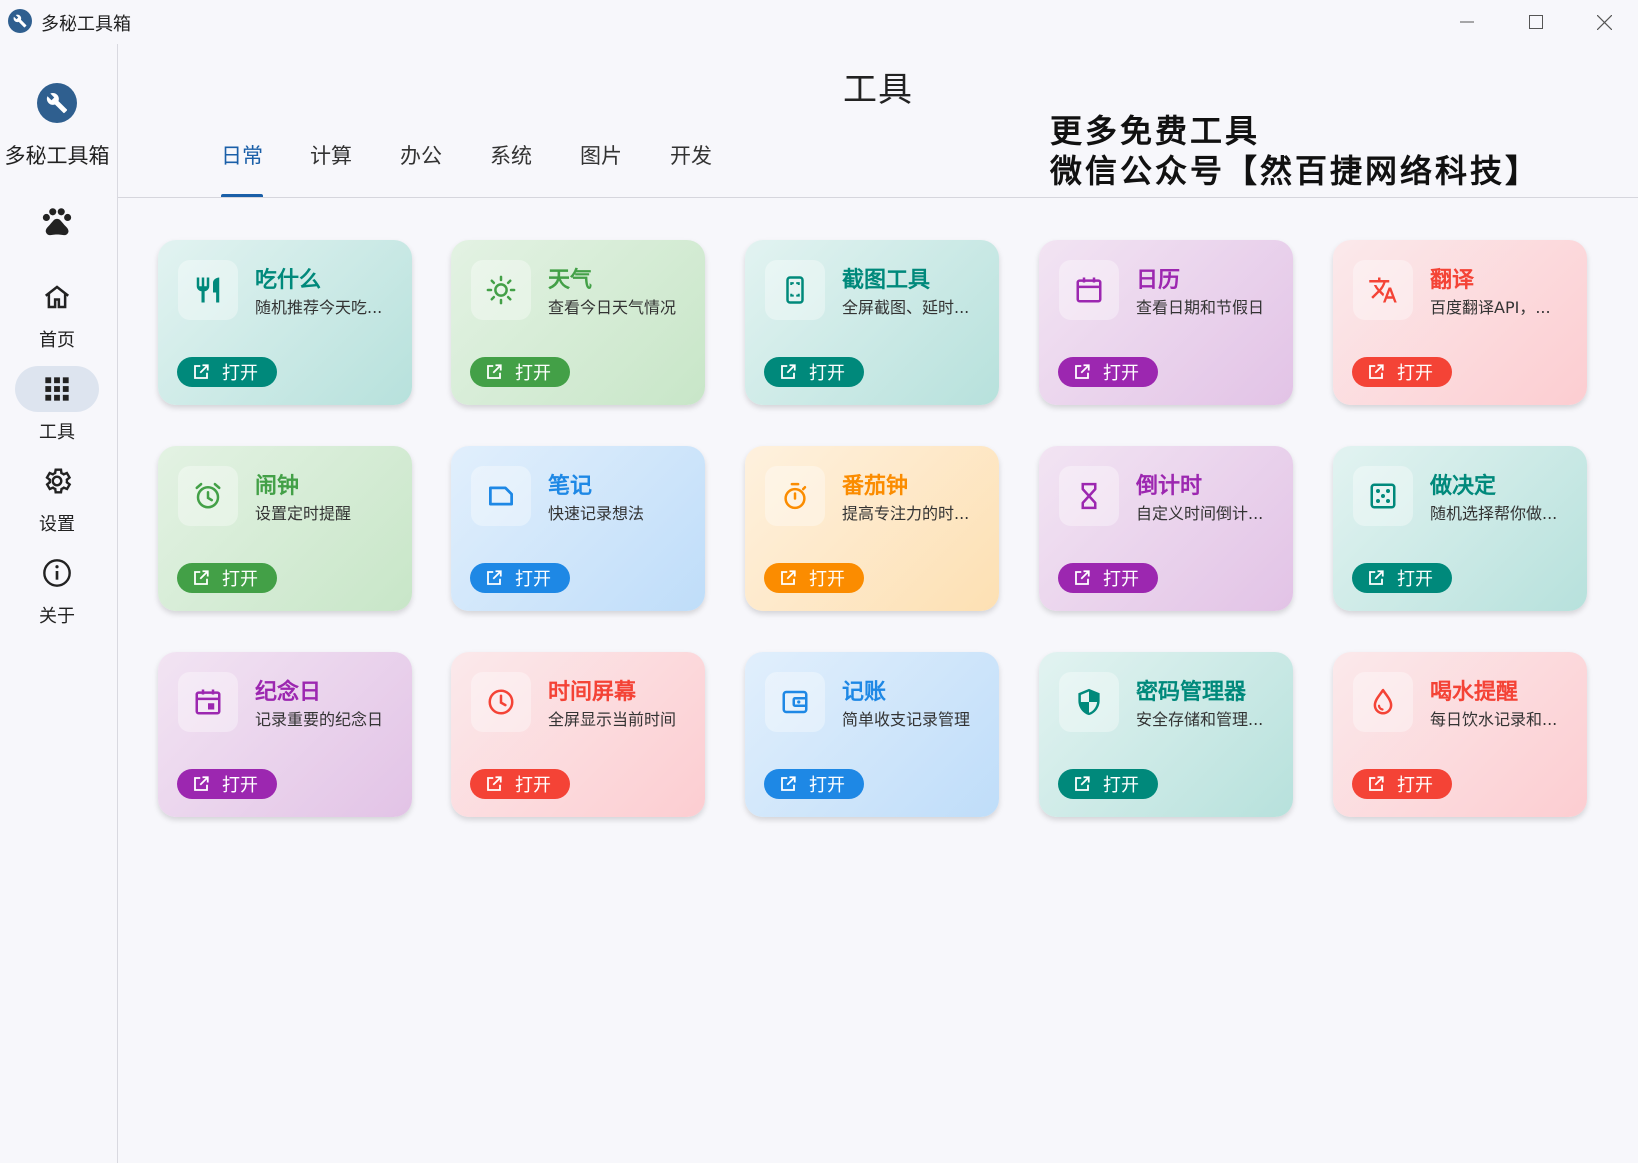 This screenshot has width=1638, height=1163. What do you see at coordinates (578, 528) in the screenshot?
I see `tool-card: 笔记快速记录想法打开` at bounding box center [578, 528].